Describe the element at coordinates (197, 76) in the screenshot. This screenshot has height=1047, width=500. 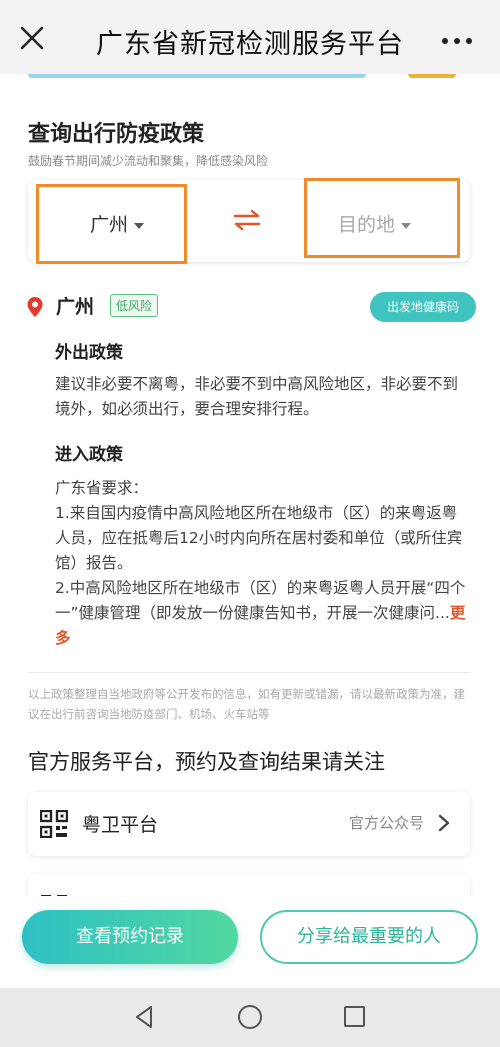
I see `banner-edge` at that location.